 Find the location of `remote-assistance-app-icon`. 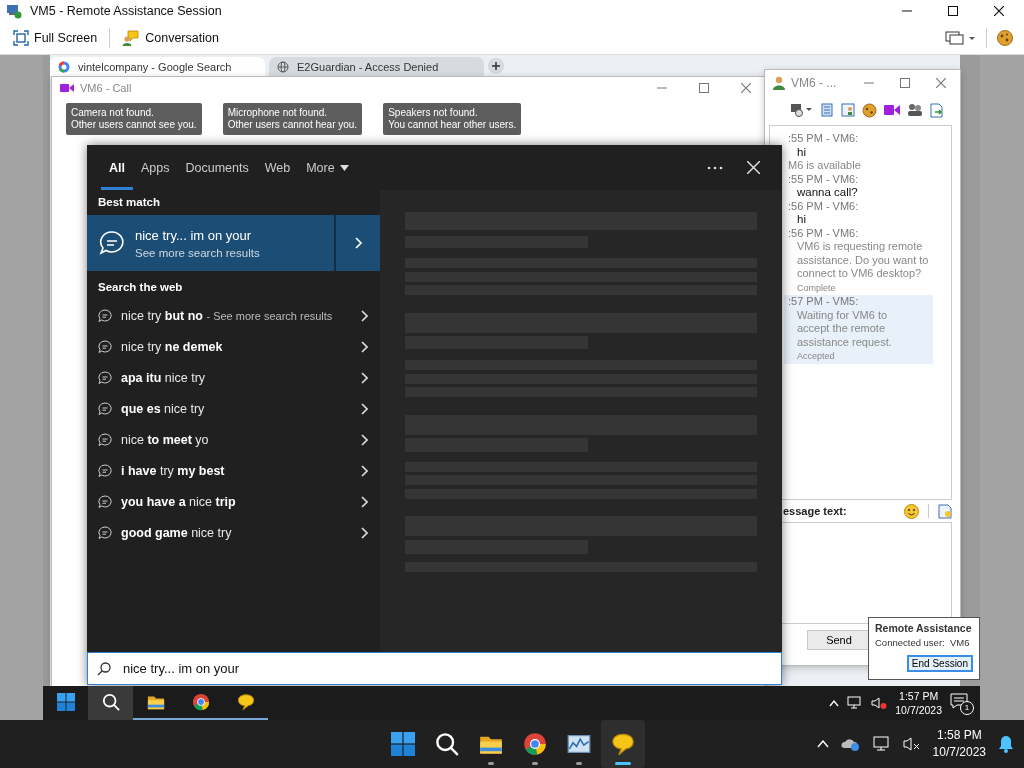

remote-assistance-app-icon is located at coordinates (14, 11).